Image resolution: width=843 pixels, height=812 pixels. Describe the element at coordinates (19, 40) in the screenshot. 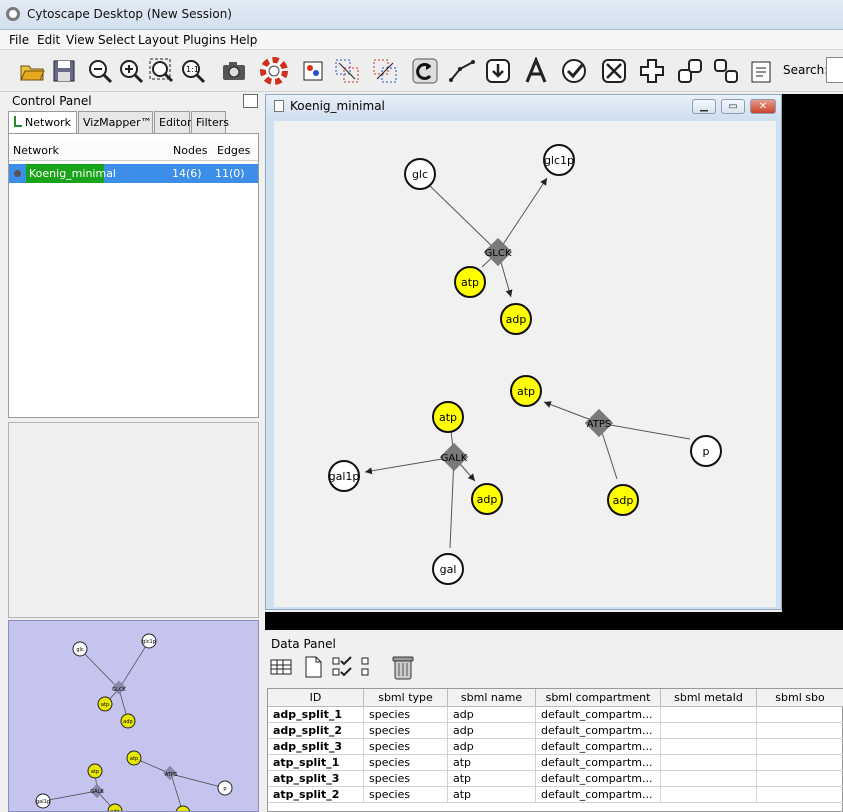

I see `menu-file: File` at that location.